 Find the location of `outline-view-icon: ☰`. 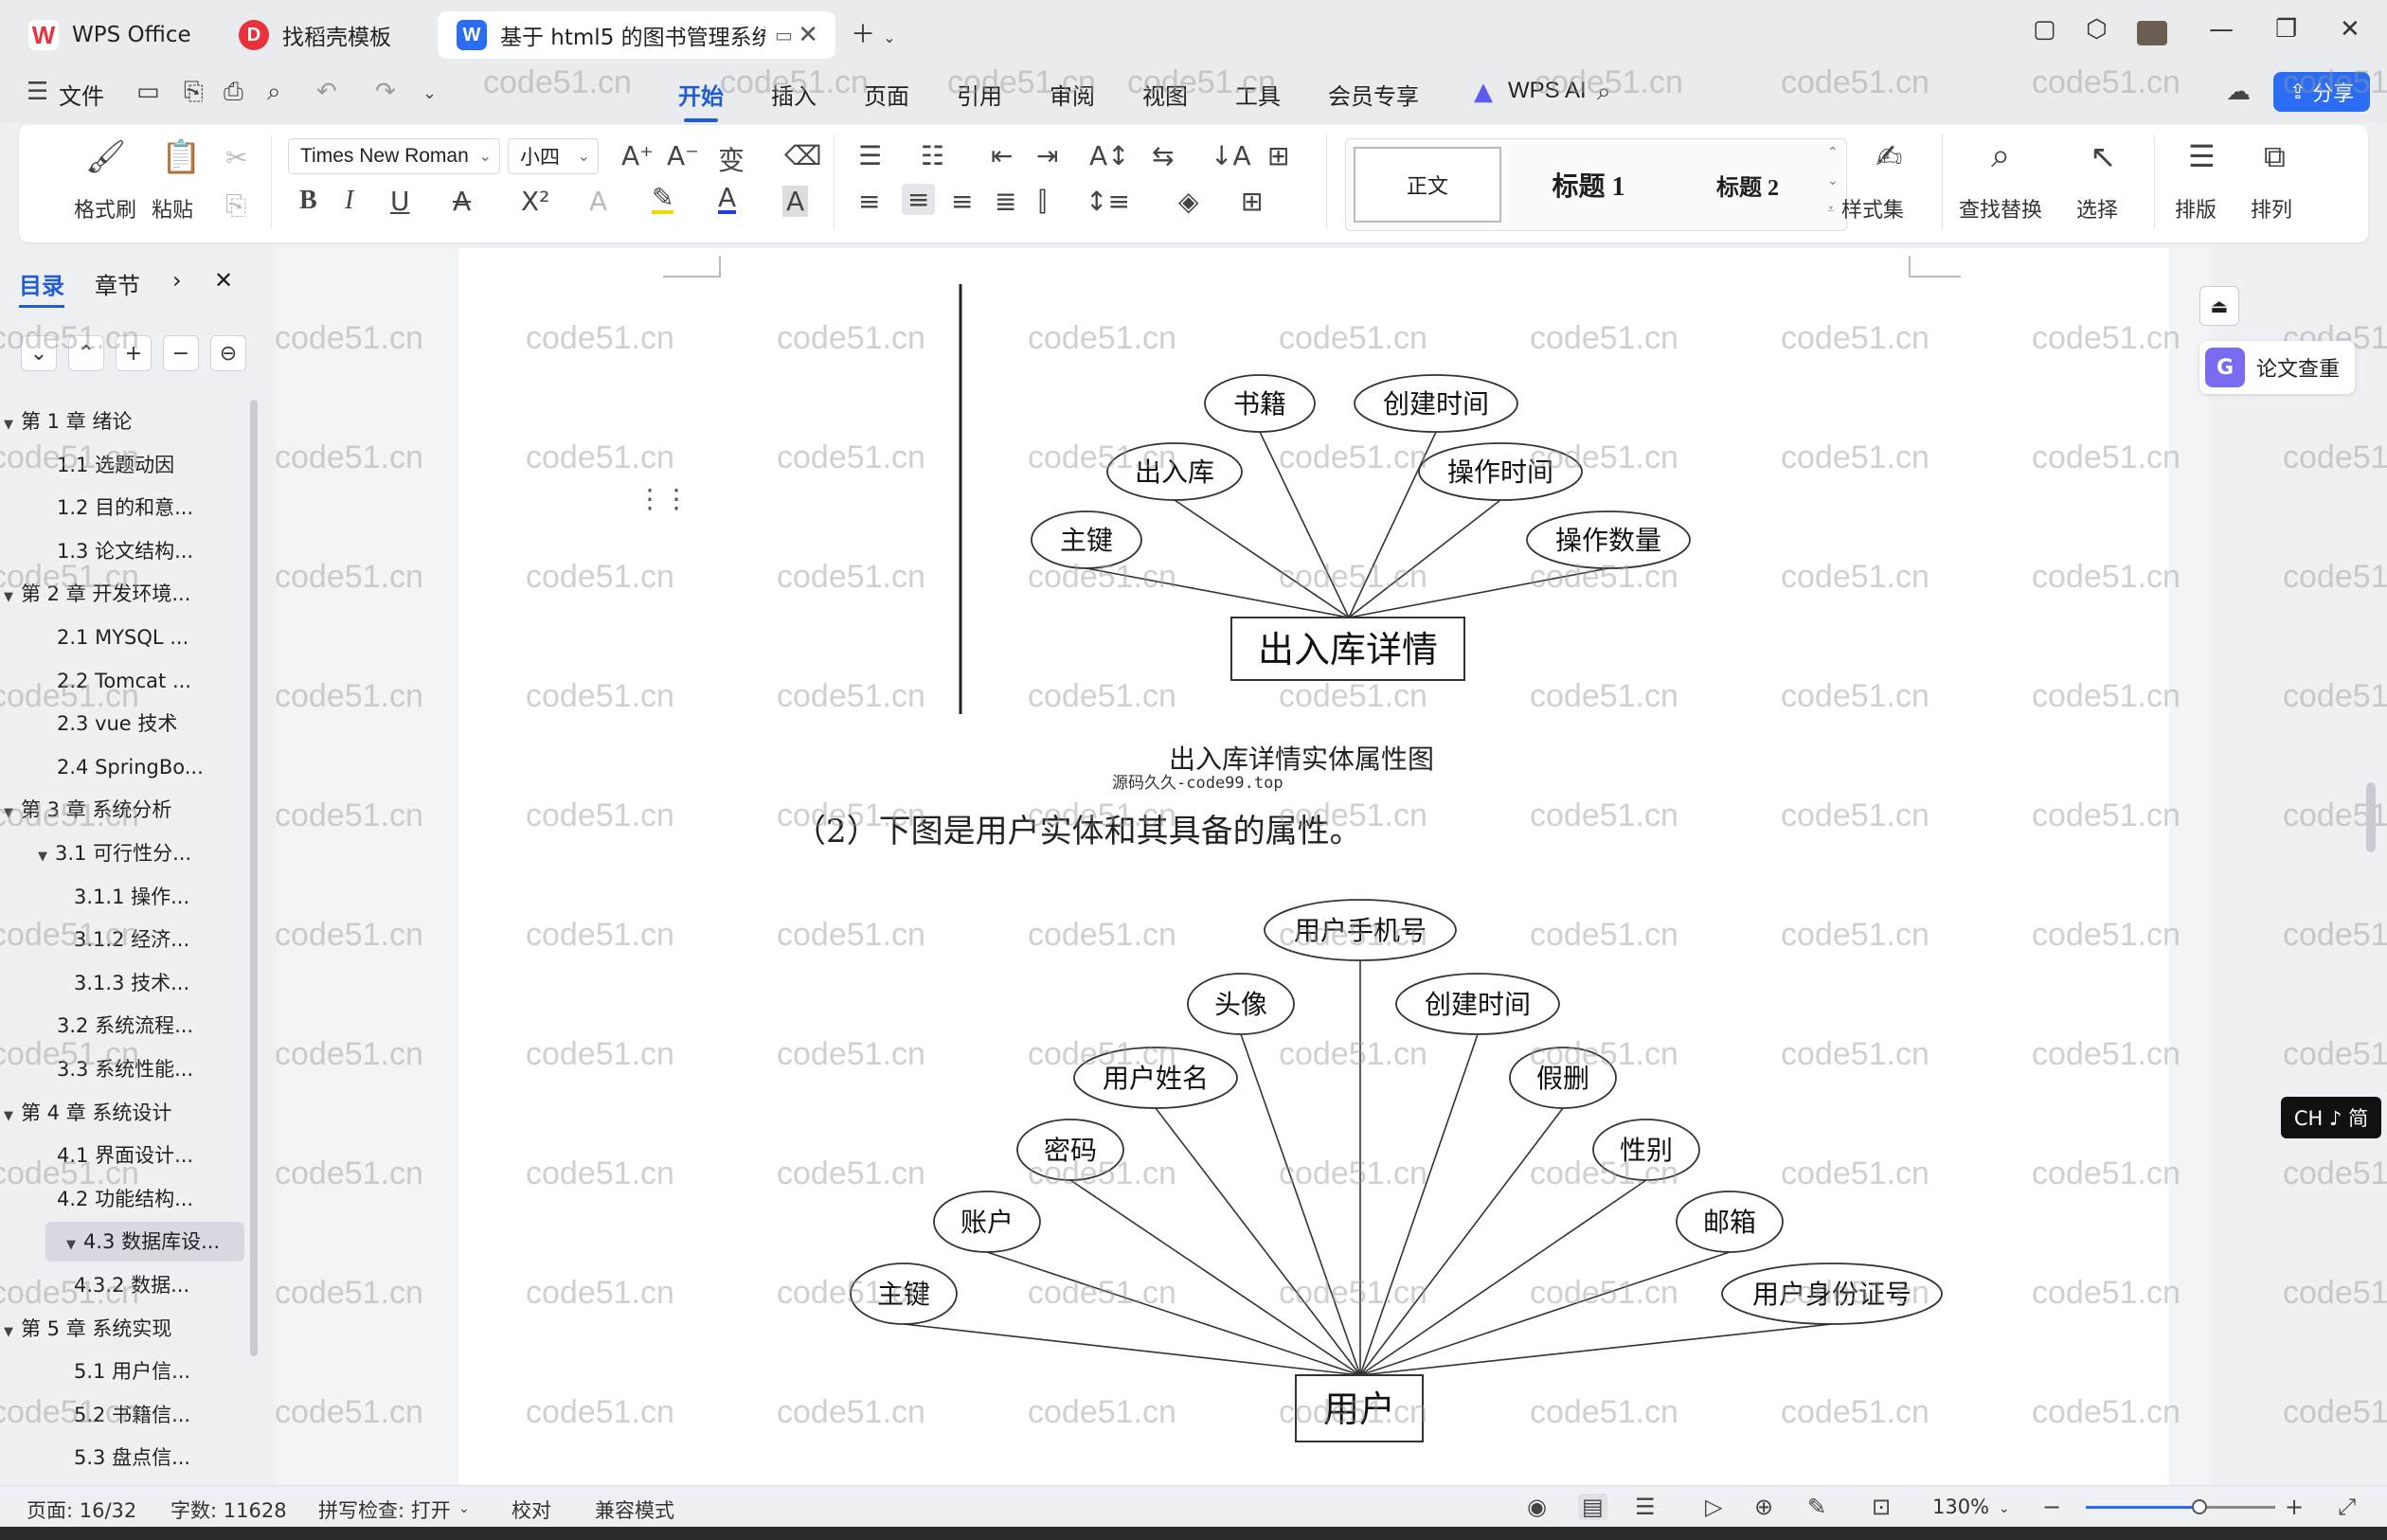

outline-view-icon: ☰ is located at coordinates (1645, 1507).